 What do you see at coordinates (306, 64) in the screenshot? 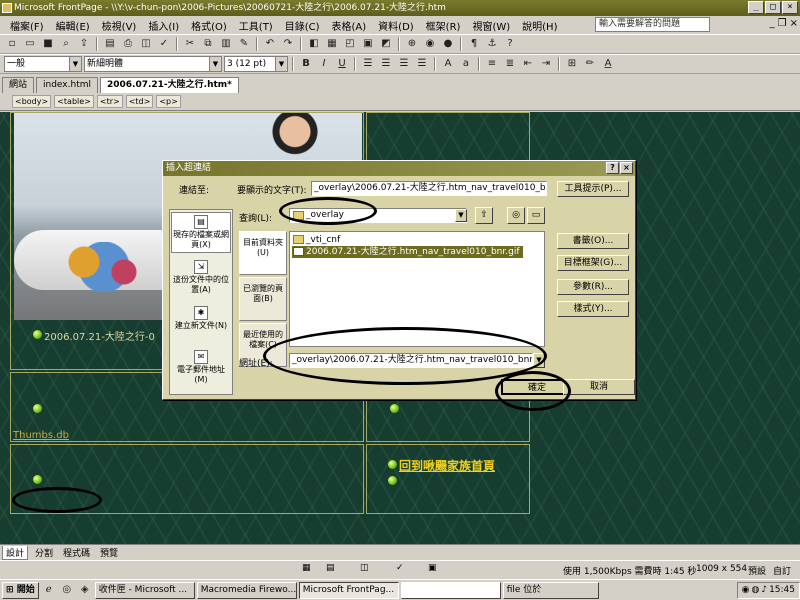
I see `bold-icon: B` at bounding box center [306, 64].